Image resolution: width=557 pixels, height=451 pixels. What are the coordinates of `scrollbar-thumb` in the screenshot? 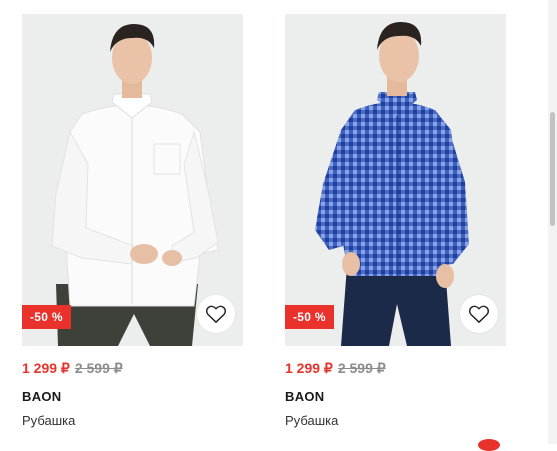 It's located at (552, 169).